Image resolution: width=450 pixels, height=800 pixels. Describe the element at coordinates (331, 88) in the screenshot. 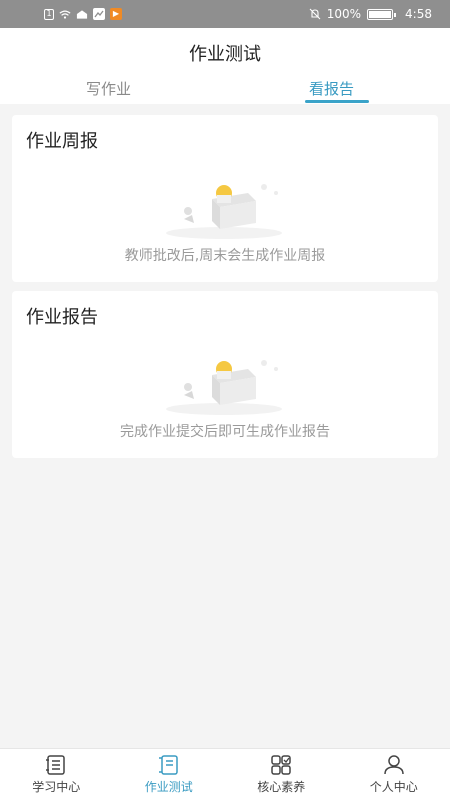

I see `tab-view-report: 看报告` at that location.